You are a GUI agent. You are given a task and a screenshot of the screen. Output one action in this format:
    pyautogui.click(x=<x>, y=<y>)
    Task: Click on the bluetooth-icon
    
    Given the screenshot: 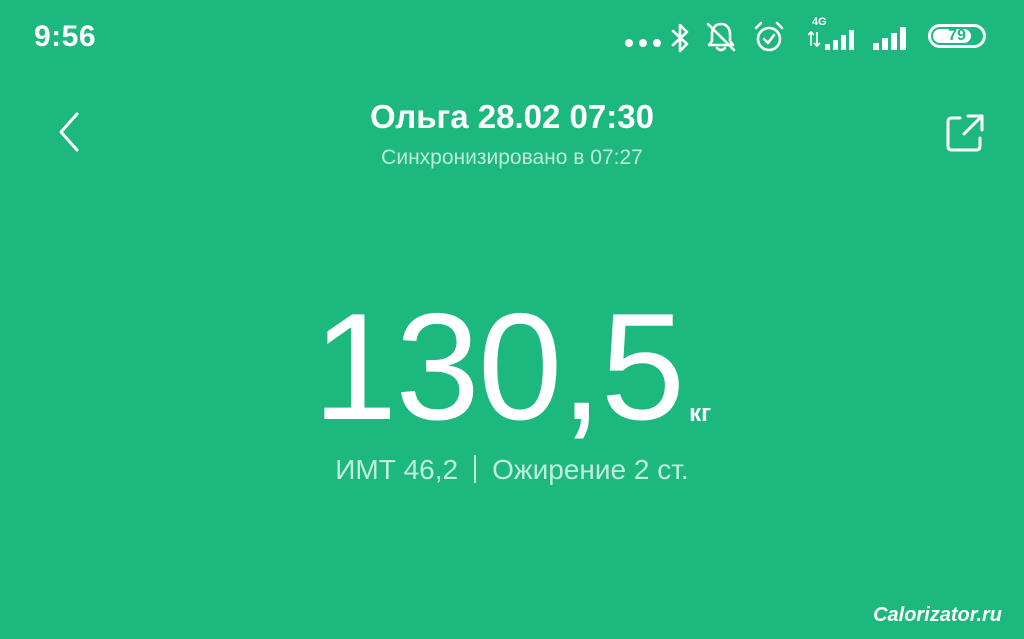 What is the action you would take?
    pyautogui.click(x=680, y=38)
    